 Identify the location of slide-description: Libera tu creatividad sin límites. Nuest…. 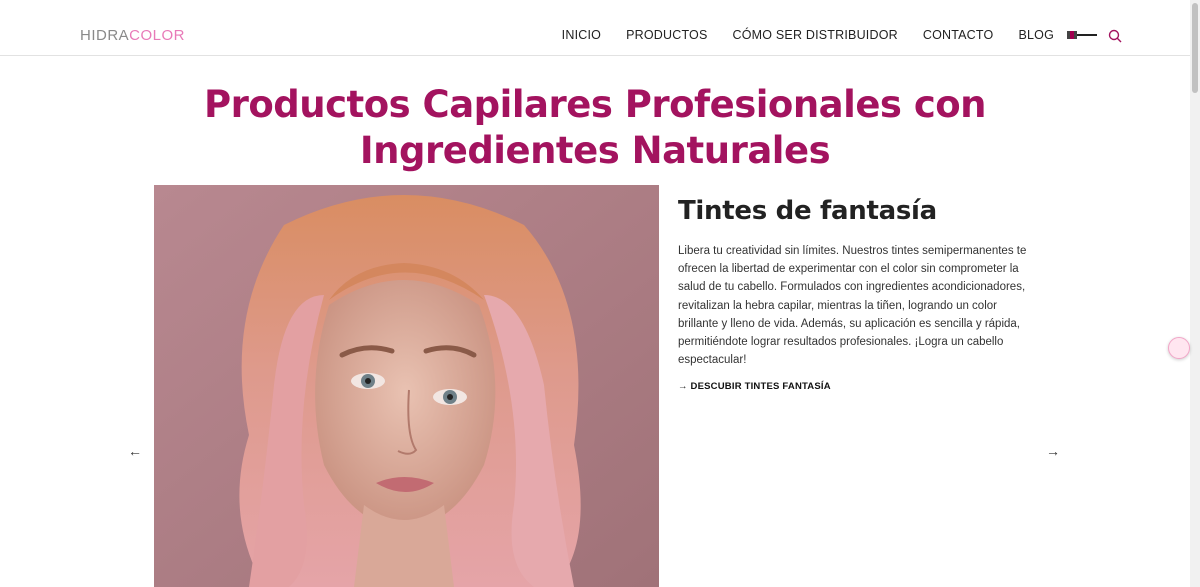
(852, 306).